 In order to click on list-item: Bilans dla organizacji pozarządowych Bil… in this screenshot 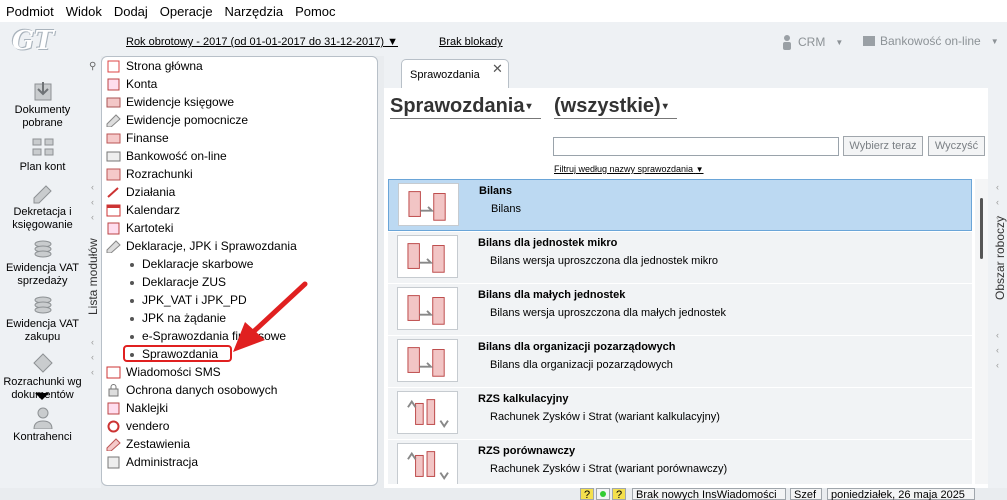, I will do `click(680, 361)`.